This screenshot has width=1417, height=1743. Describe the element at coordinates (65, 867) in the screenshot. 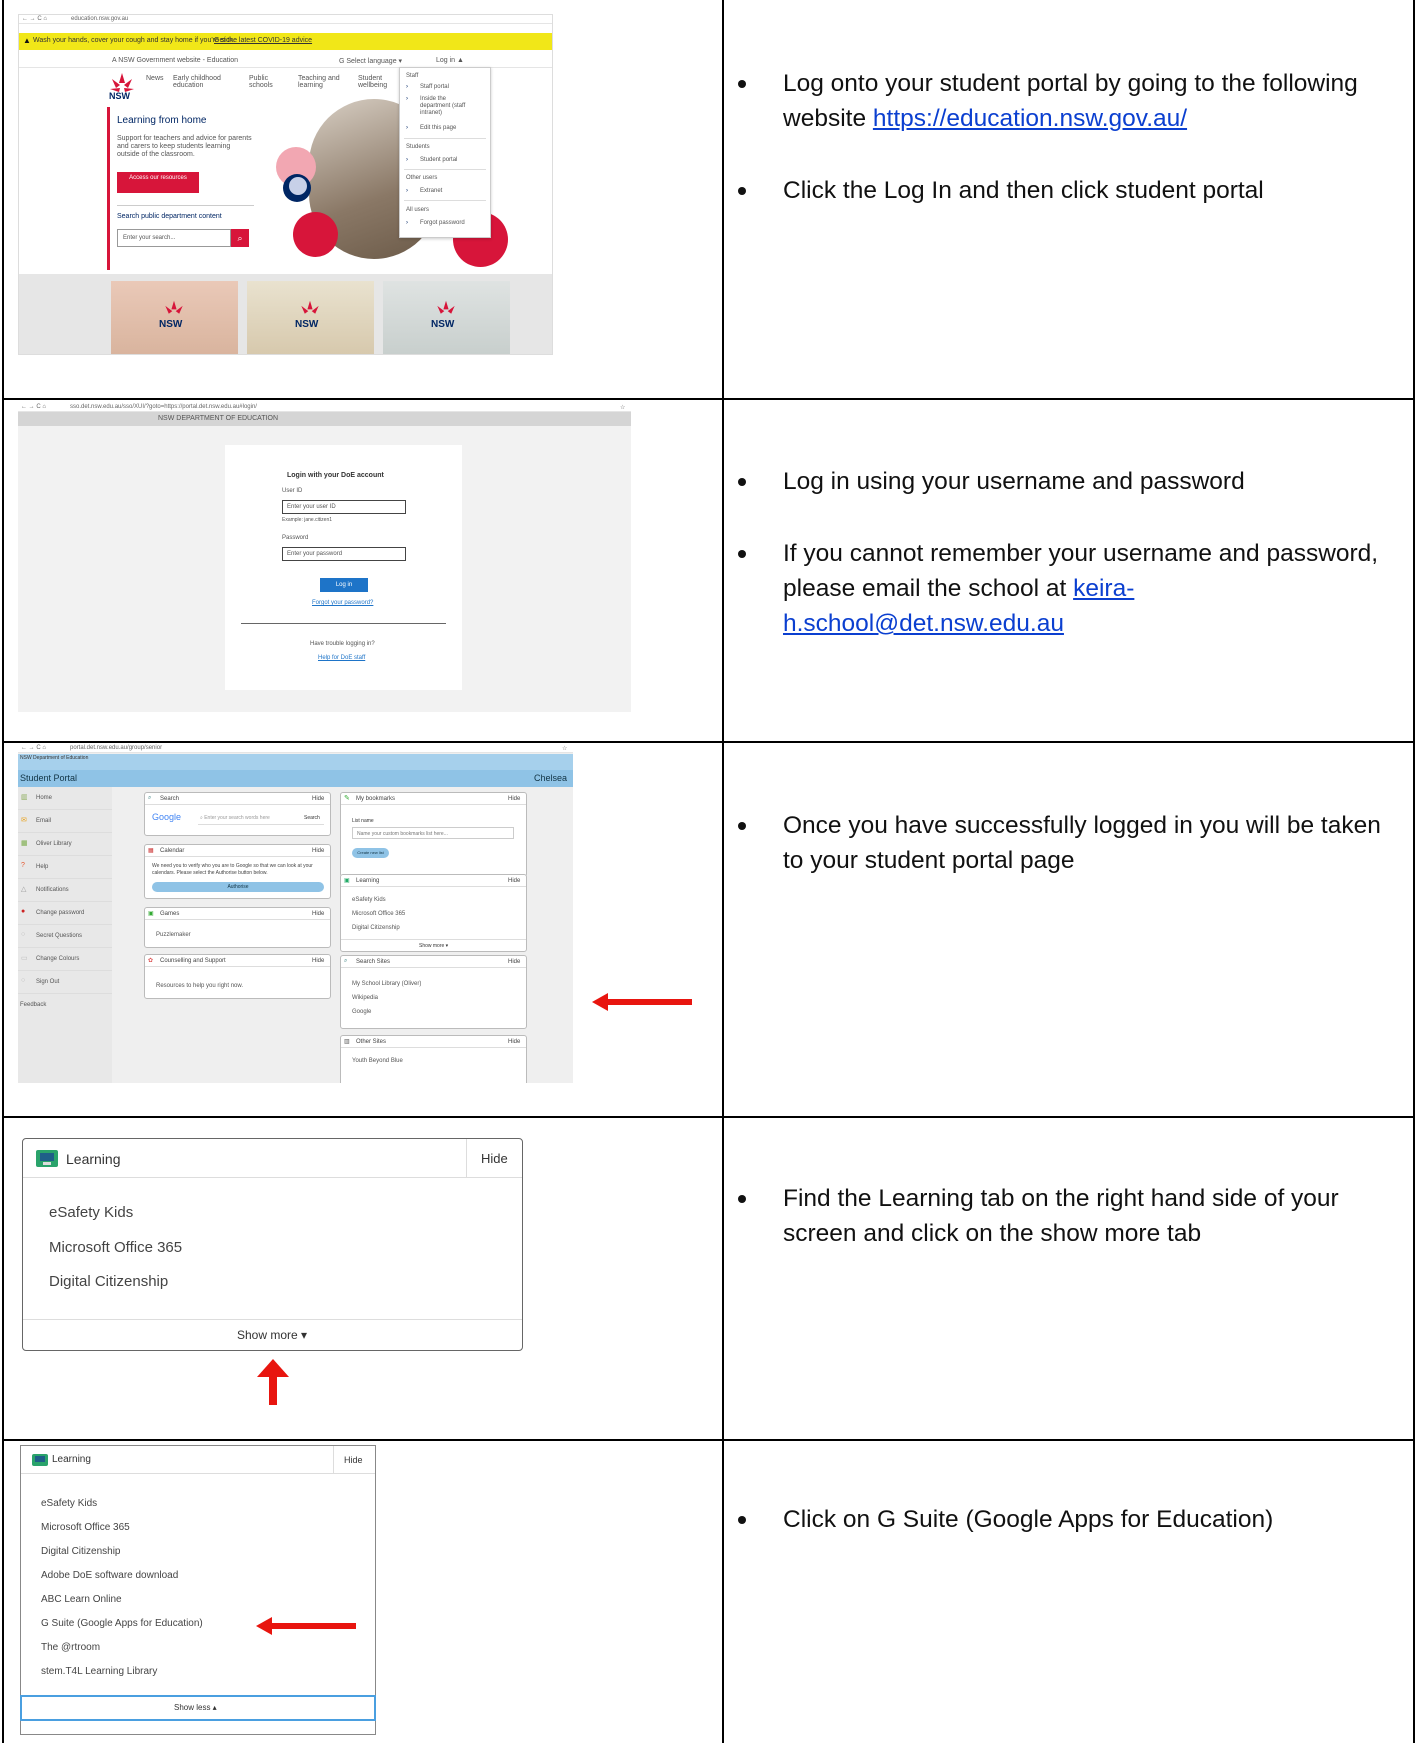

I see `sidebar-item-help: ? Help` at that location.